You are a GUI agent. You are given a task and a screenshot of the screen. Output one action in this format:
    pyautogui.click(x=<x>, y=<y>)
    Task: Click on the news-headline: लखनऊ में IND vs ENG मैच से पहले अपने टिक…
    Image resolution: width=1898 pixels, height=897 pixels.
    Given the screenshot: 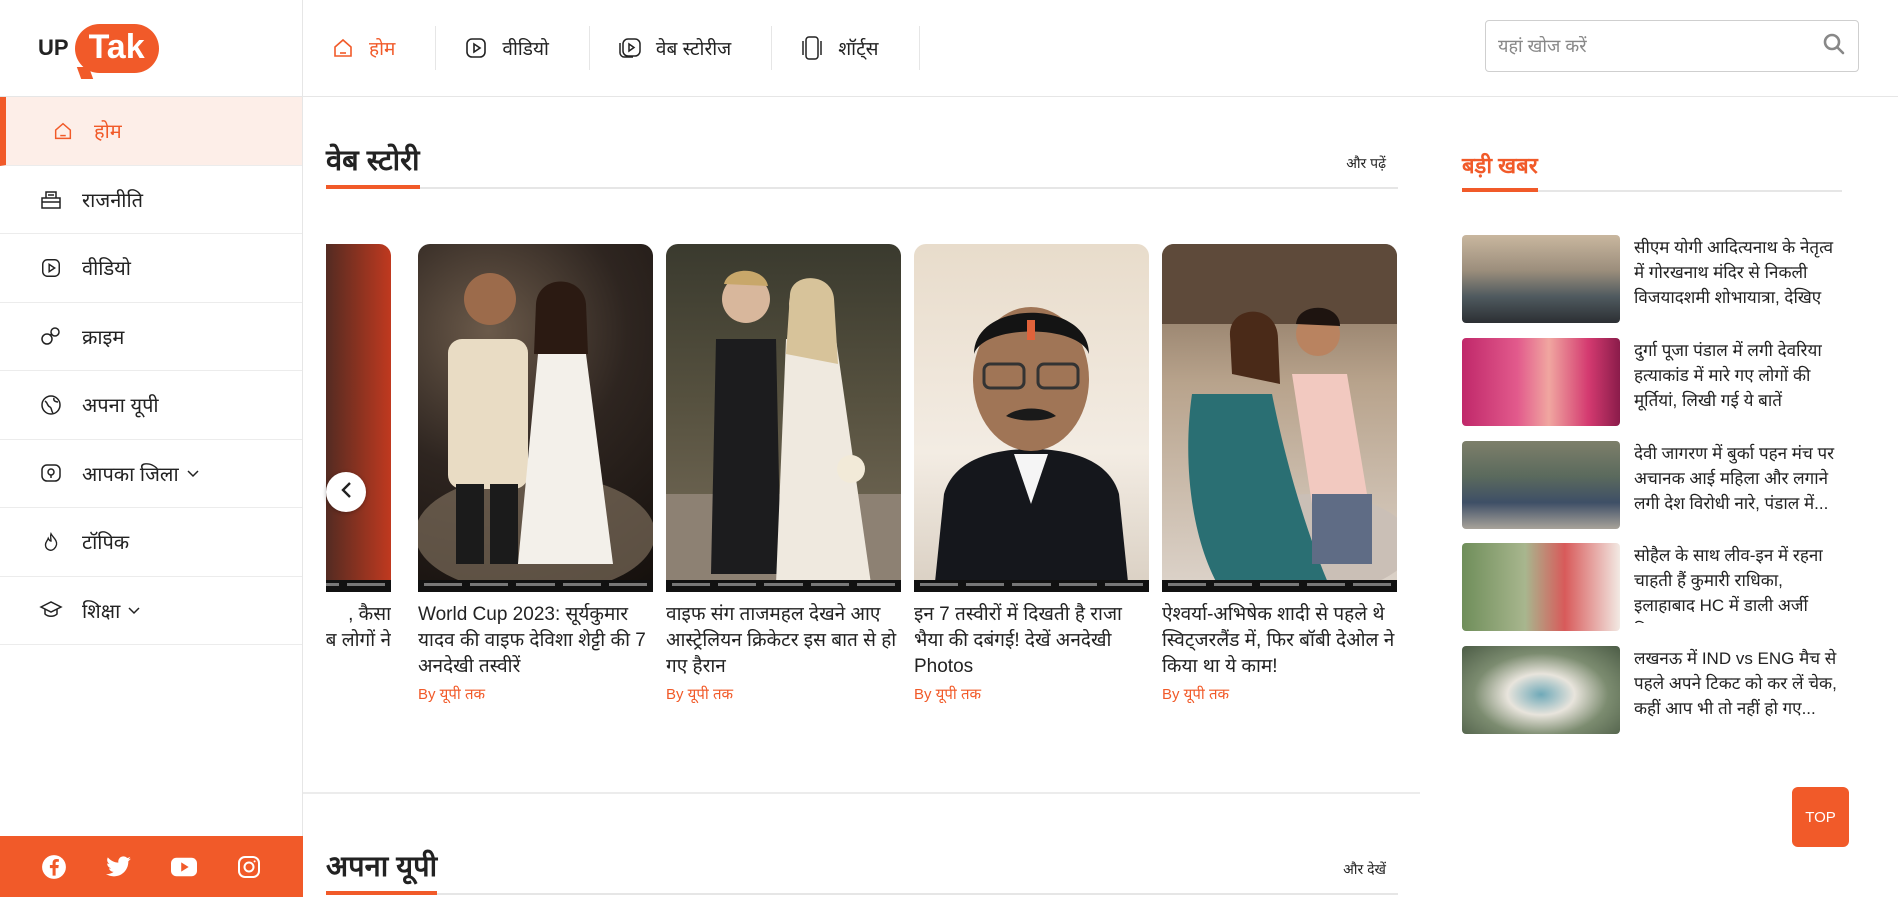 What is the action you would take?
    pyautogui.click(x=1735, y=683)
    